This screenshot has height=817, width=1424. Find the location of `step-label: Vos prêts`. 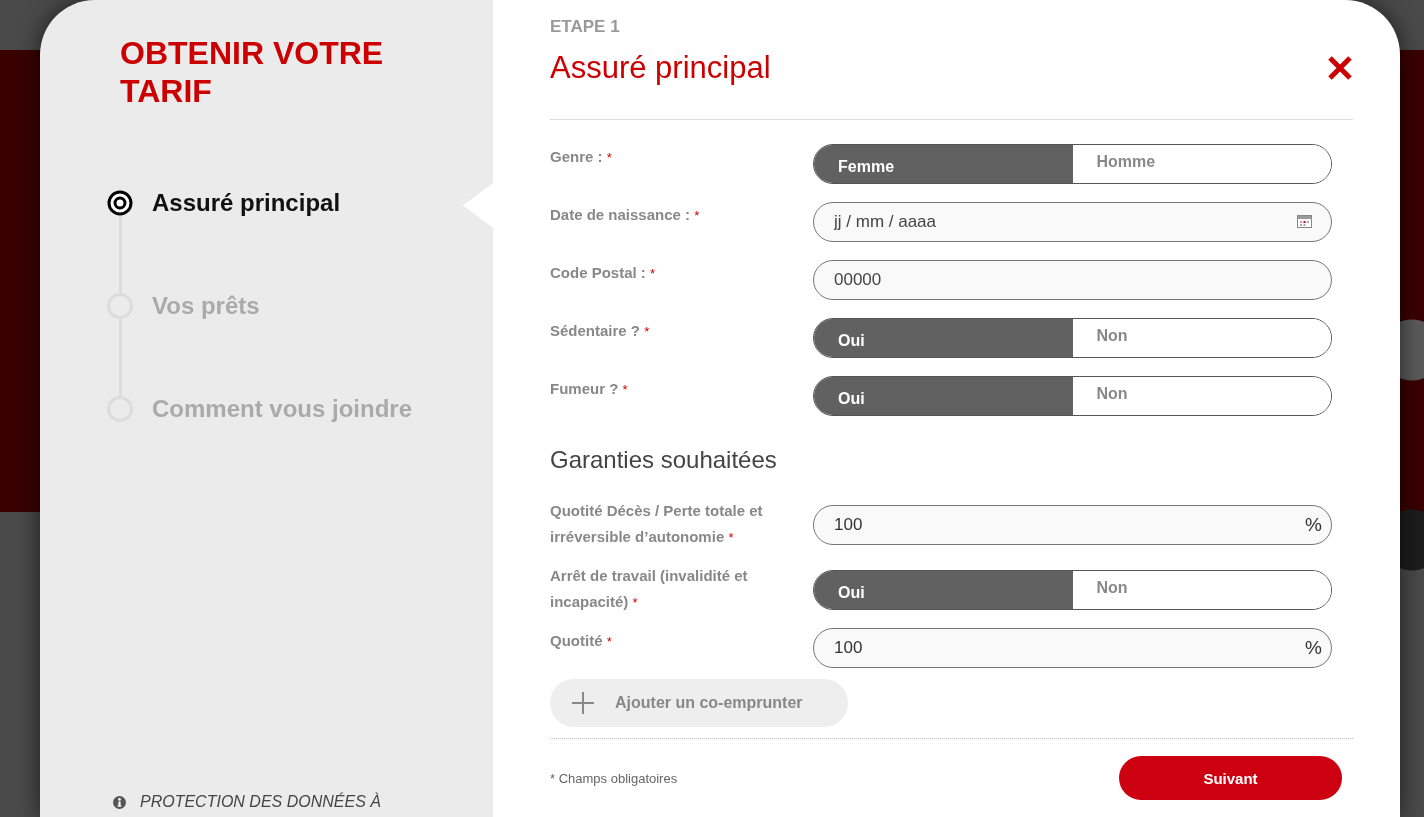

step-label: Vos prêts is located at coordinates (206, 306).